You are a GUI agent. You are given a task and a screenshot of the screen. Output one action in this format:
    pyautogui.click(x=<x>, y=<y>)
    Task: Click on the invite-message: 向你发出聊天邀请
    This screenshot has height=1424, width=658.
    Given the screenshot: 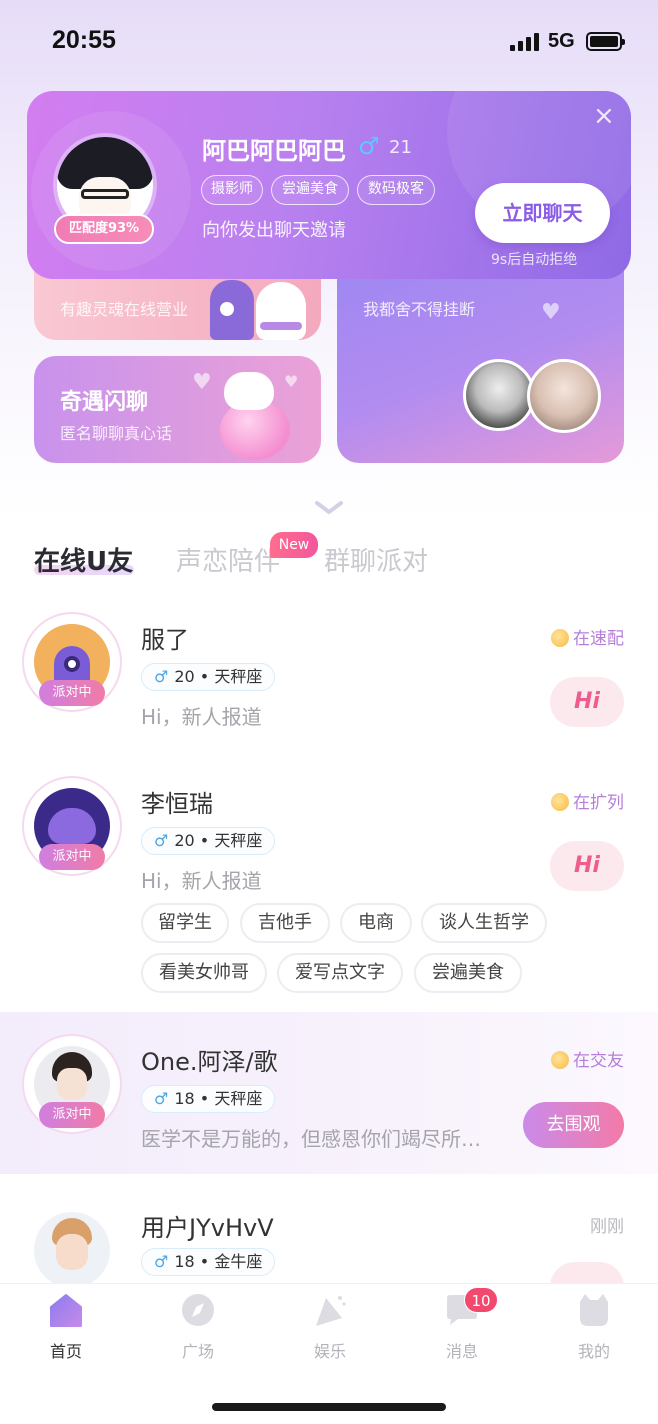 What is the action you would take?
    pyautogui.click(x=274, y=230)
    